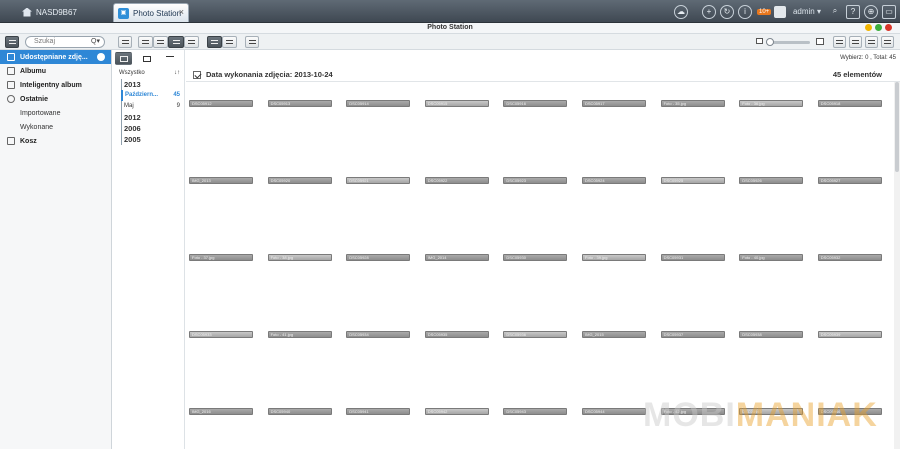  Describe the element at coordinates (820, 41) in the screenshot. I see `zoom-in-icon` at that location.